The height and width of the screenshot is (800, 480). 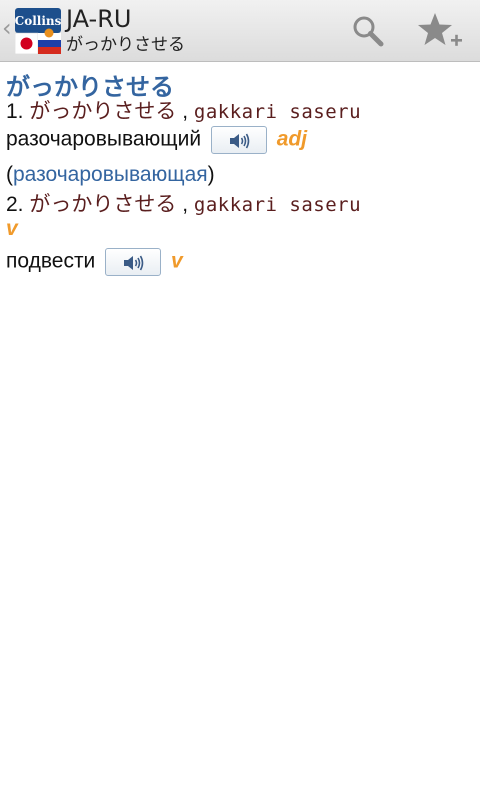 What do you see at coordinates (51, 261) in the screenshot?
I see `translation: подвести` at bounding box center [51, 261].